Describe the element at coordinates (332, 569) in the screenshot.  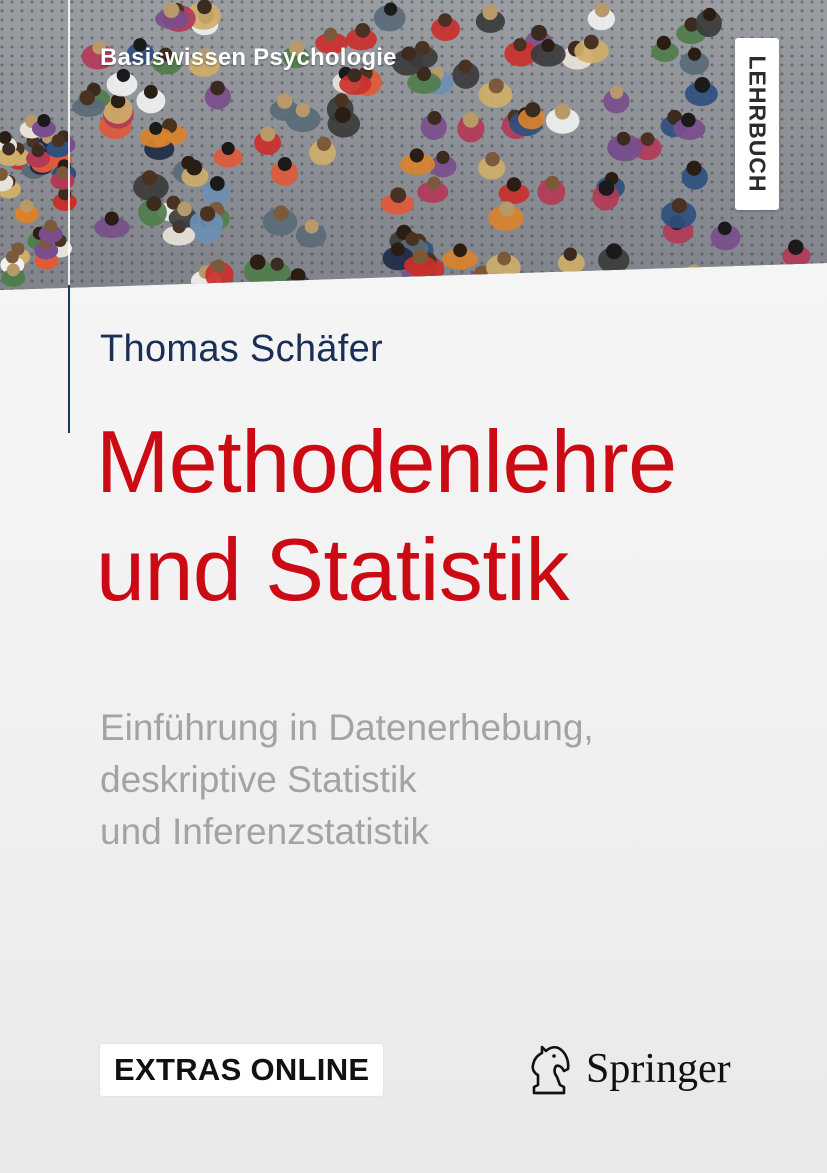
I see `title-line-2: und Statistik` at that location.